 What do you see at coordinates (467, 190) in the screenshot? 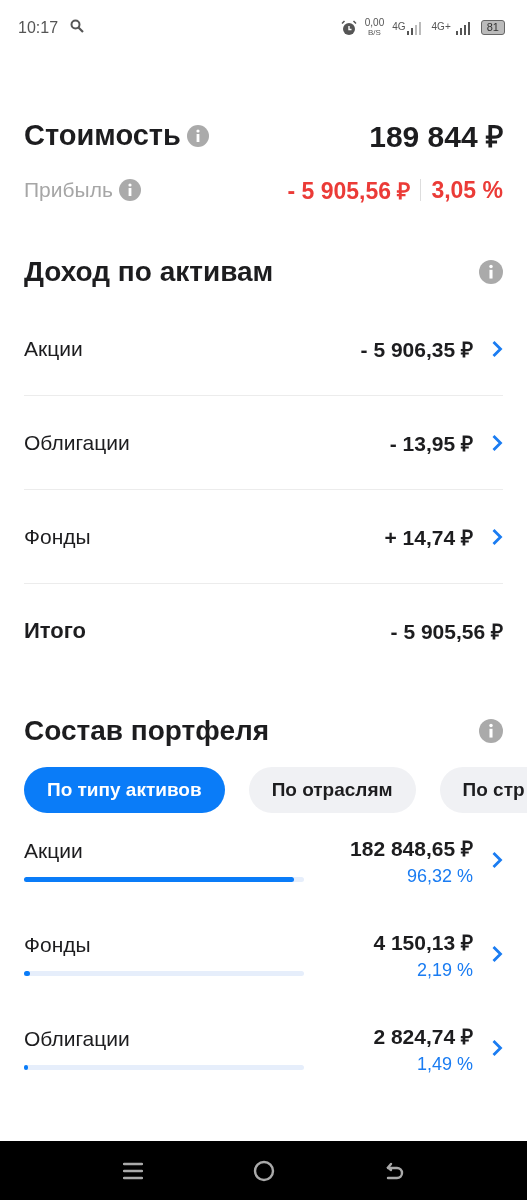
I see `profit-percent: 3,05 %` at bounding box center [467, 190].